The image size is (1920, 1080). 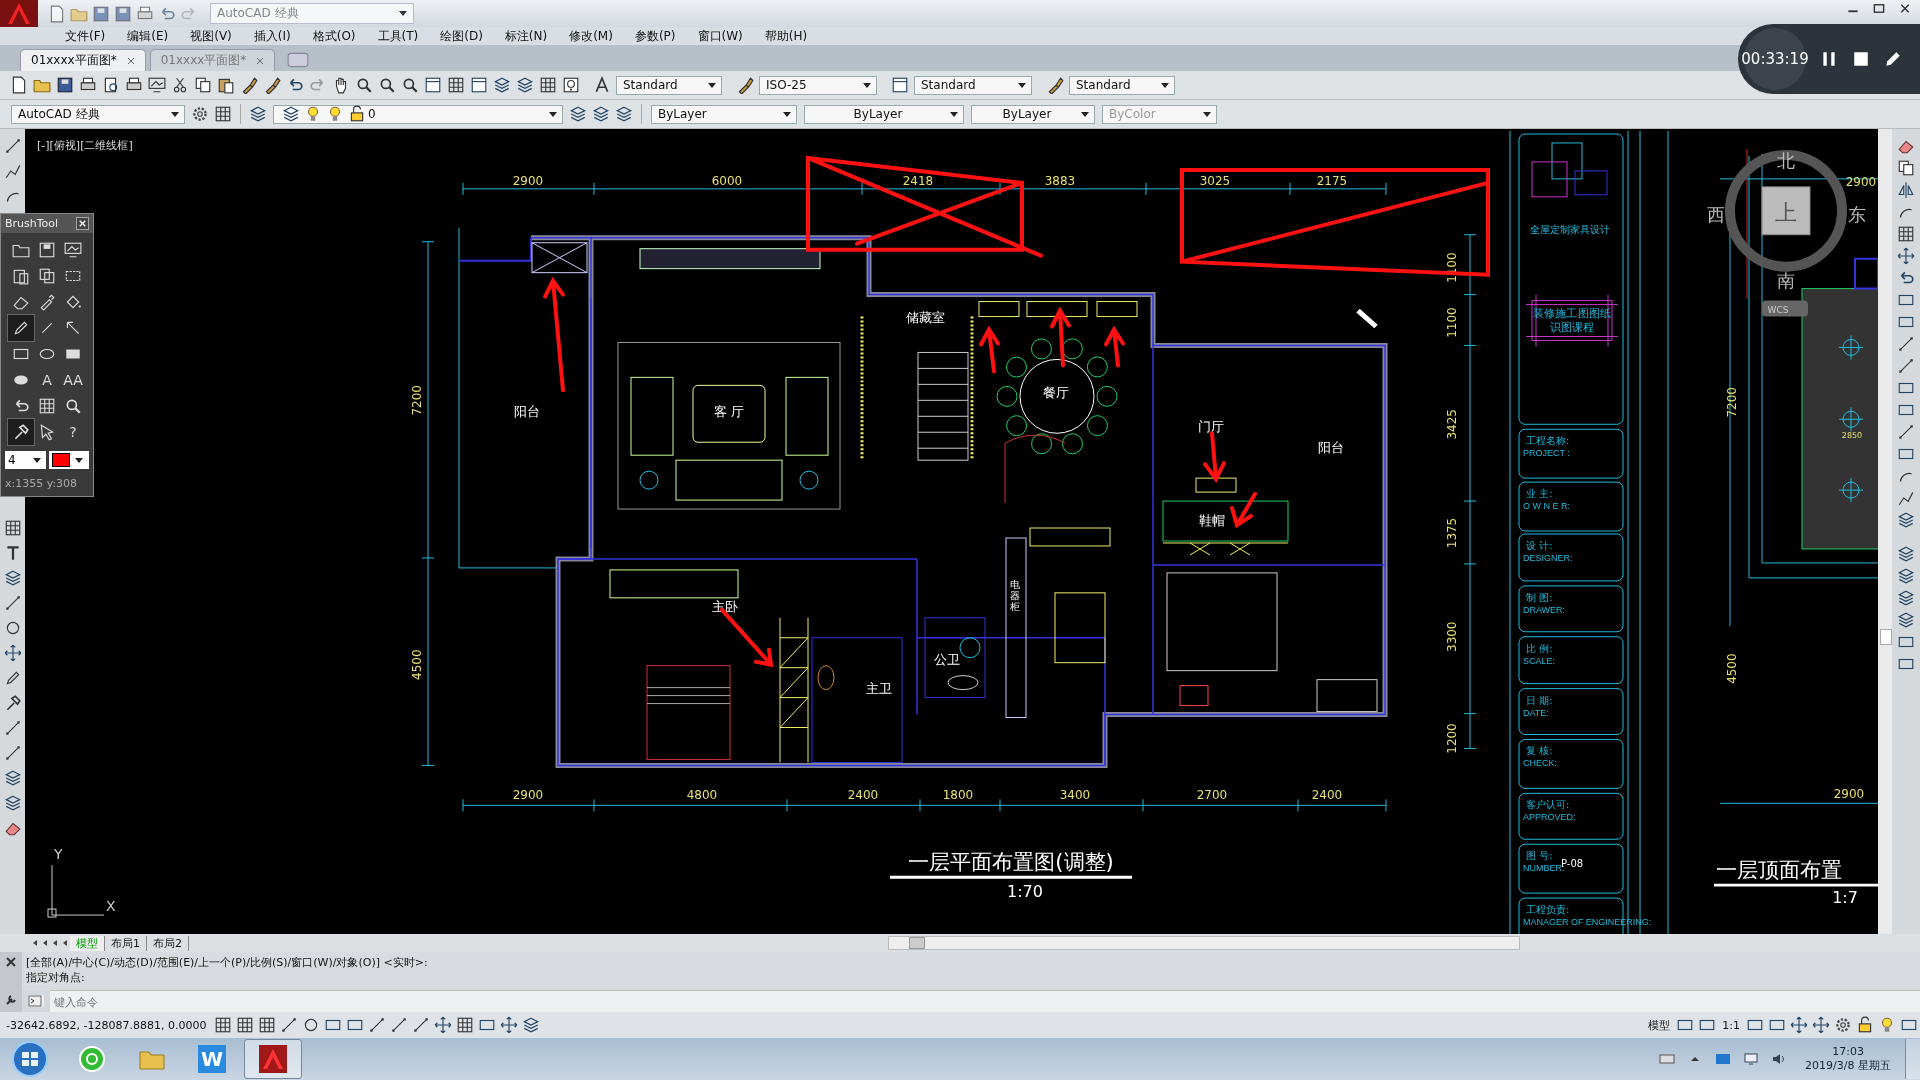 What do you see at coordinates (1731, 1025) in the screenshot?
I see `annotation-scale-button: 1:1` at bounding box center [1731, 1025].